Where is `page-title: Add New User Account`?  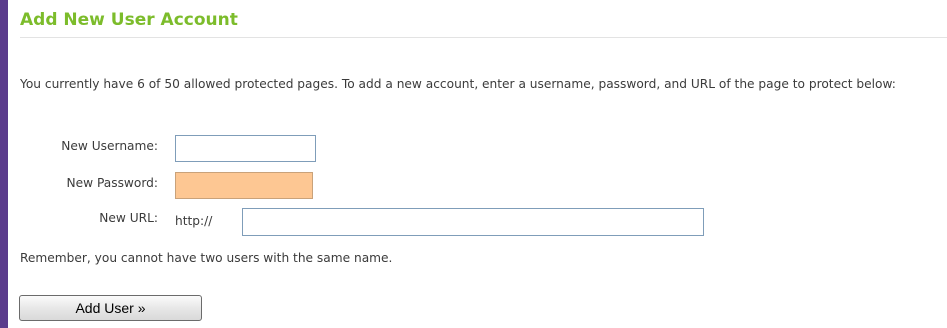 page-title: Add New User Account is located at coordinates (129, 20).